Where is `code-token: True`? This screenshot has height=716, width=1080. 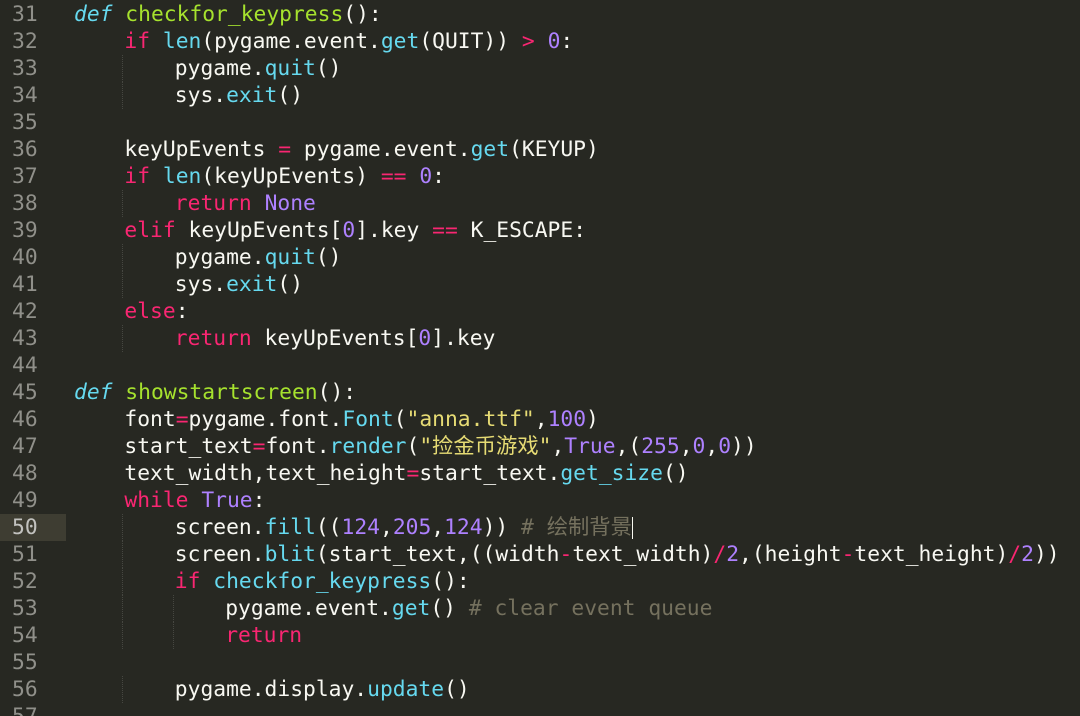 code-token: True is located at coordinates (590, 446).